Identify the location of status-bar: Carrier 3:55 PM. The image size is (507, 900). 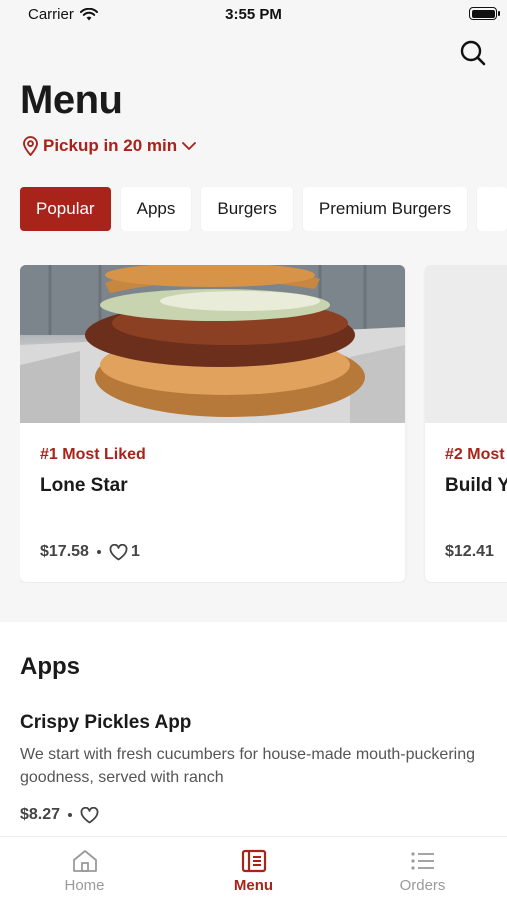
(253, 15).